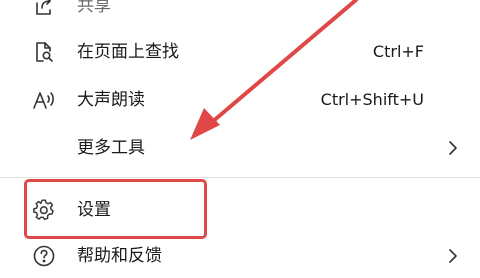  What do you see at coordinates (44, 256) in the screenshot?
I see `help-icon` at bounding box center [44, 256].